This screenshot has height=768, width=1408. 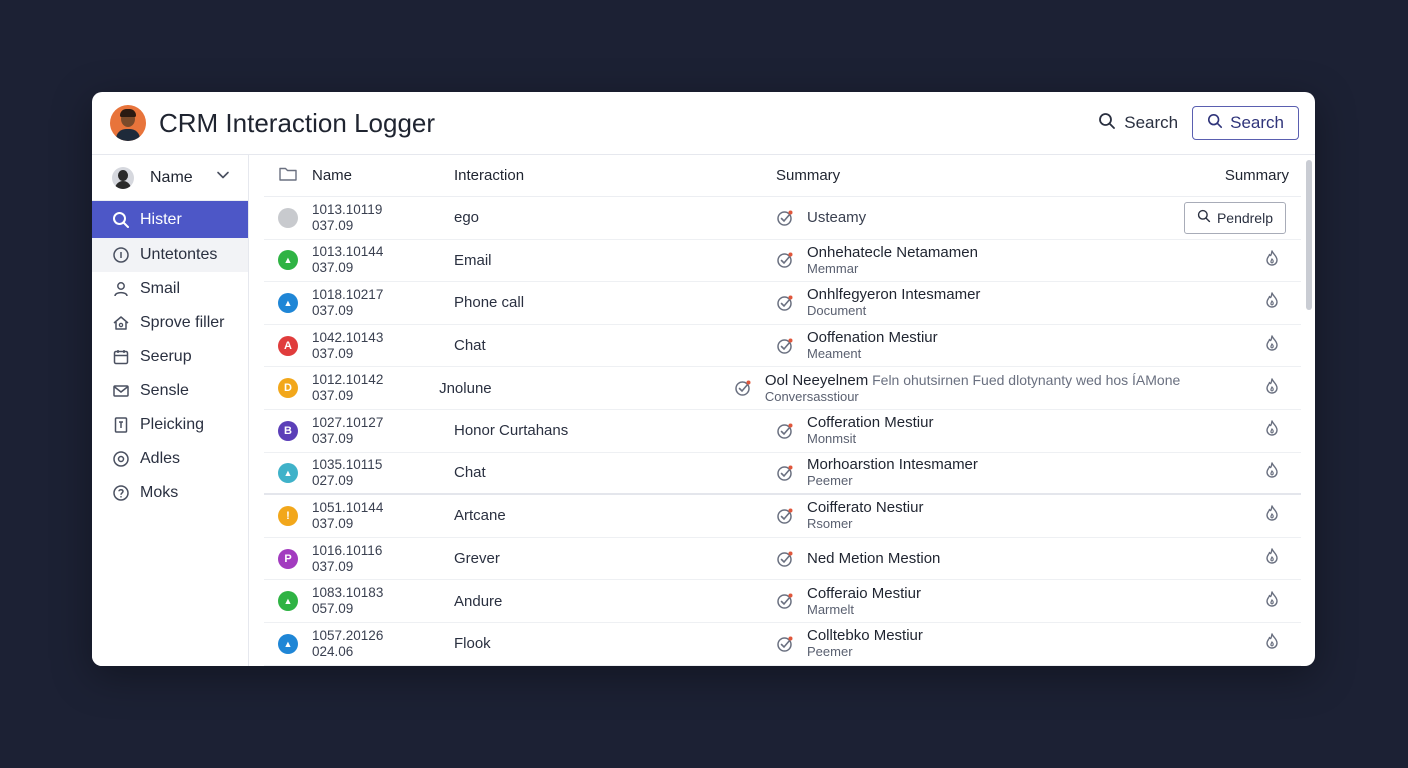 What do you see at coordinates (973, 175) in the screenshot?
I see `column-header-summary: Summary` at bounding box center [973, 175].